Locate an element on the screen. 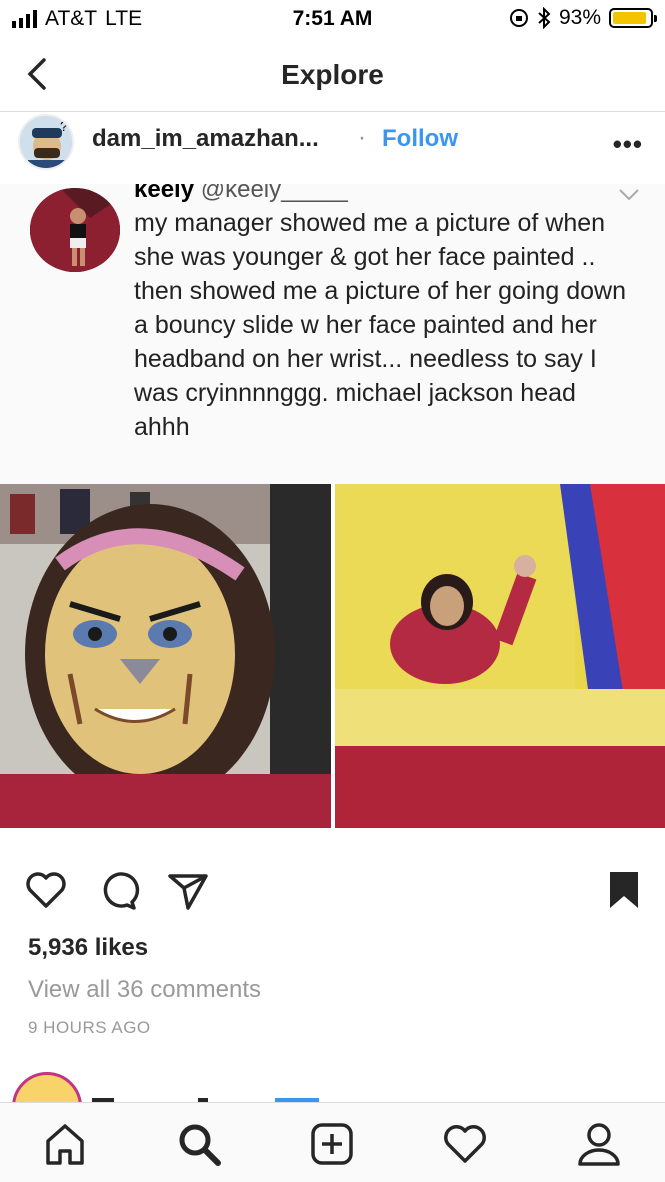  status-bar: AT&T LTE 7:51 AM 93% is located at coordinates (332, 20).